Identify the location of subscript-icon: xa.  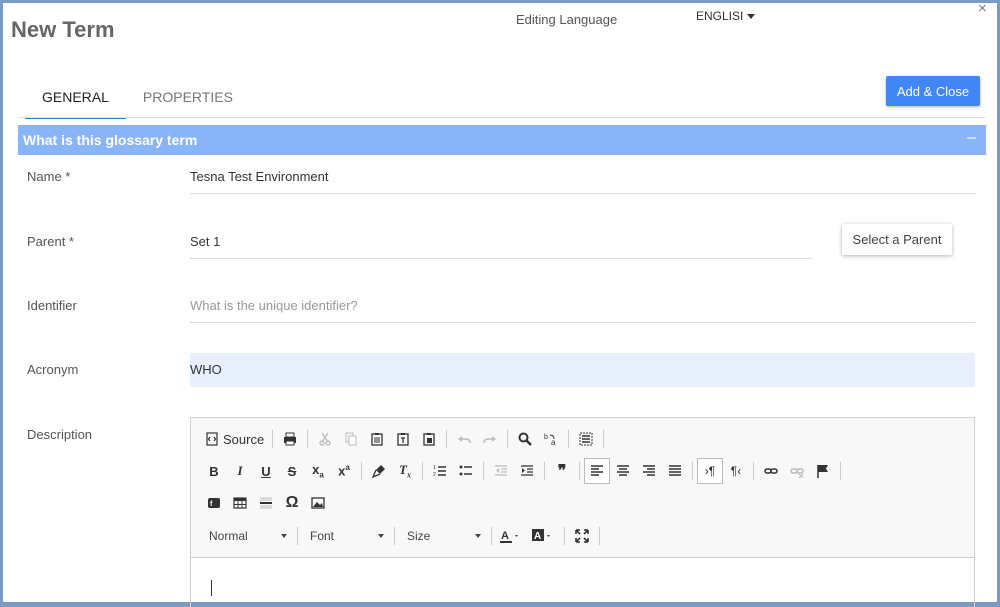
(318, 471).